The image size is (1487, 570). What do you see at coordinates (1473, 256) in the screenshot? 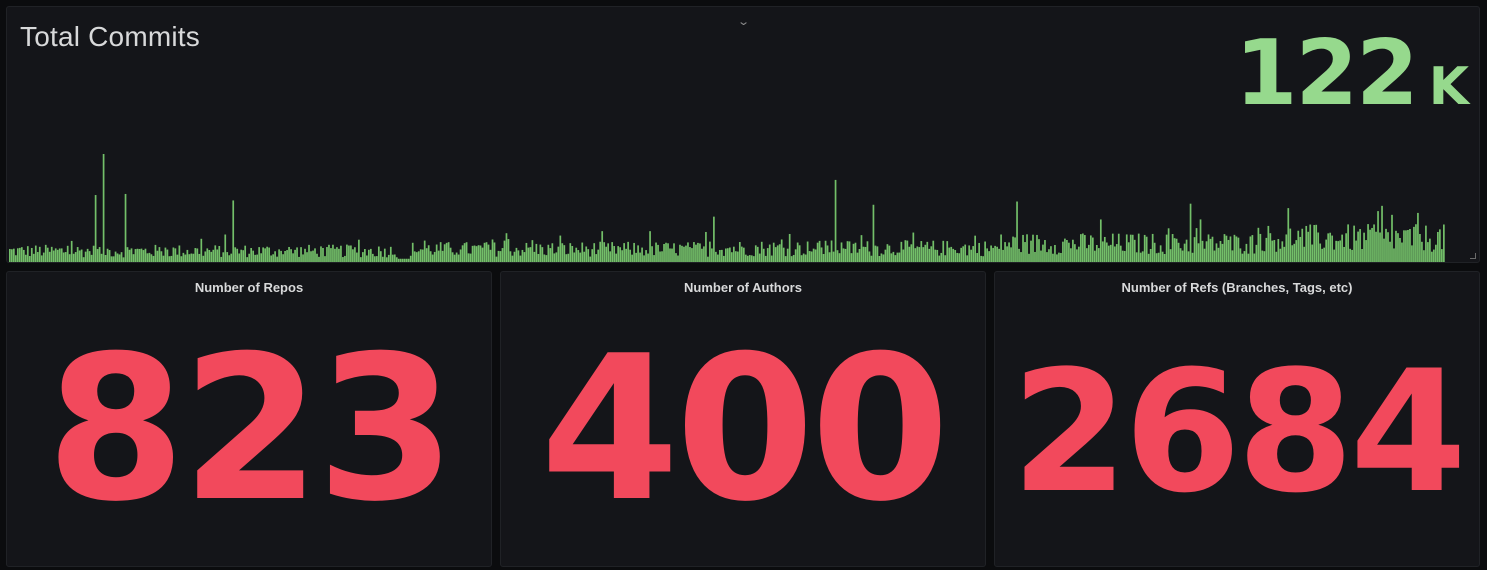
I see `resize-handle-icon` at bounding box center [1473, 256].